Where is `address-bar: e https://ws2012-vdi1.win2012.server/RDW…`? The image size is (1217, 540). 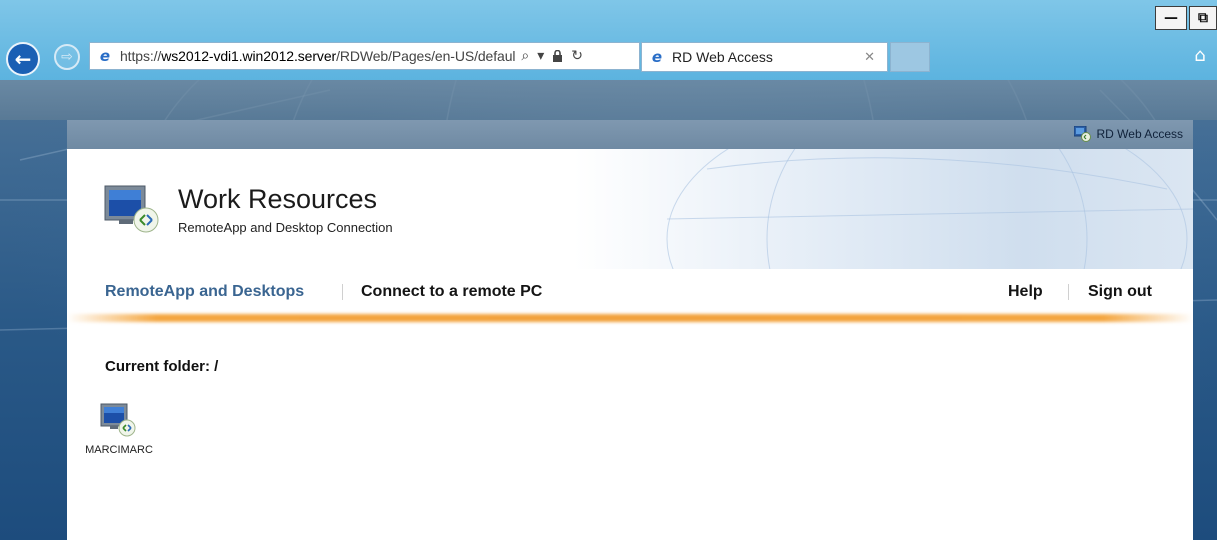 address-bar: e https://ws2012-vdi1.win2012.server/RDW… is located at coordinates (364, 56).